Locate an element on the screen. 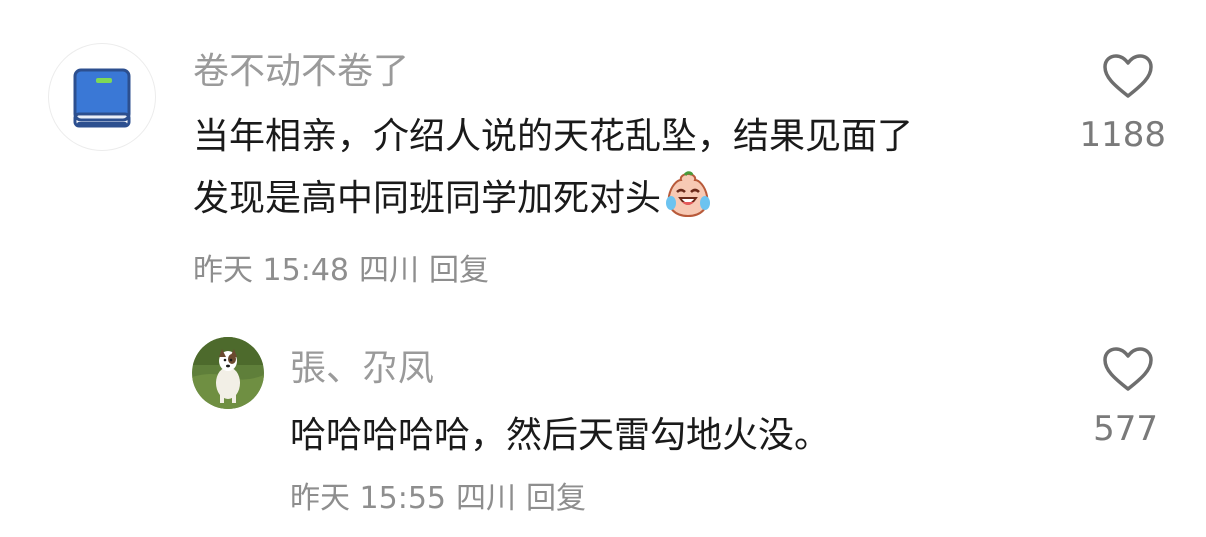  dog-photo is located at coordinates (228, 373).